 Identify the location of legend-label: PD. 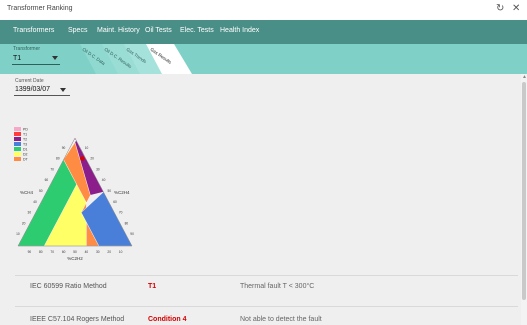
(25, 130).